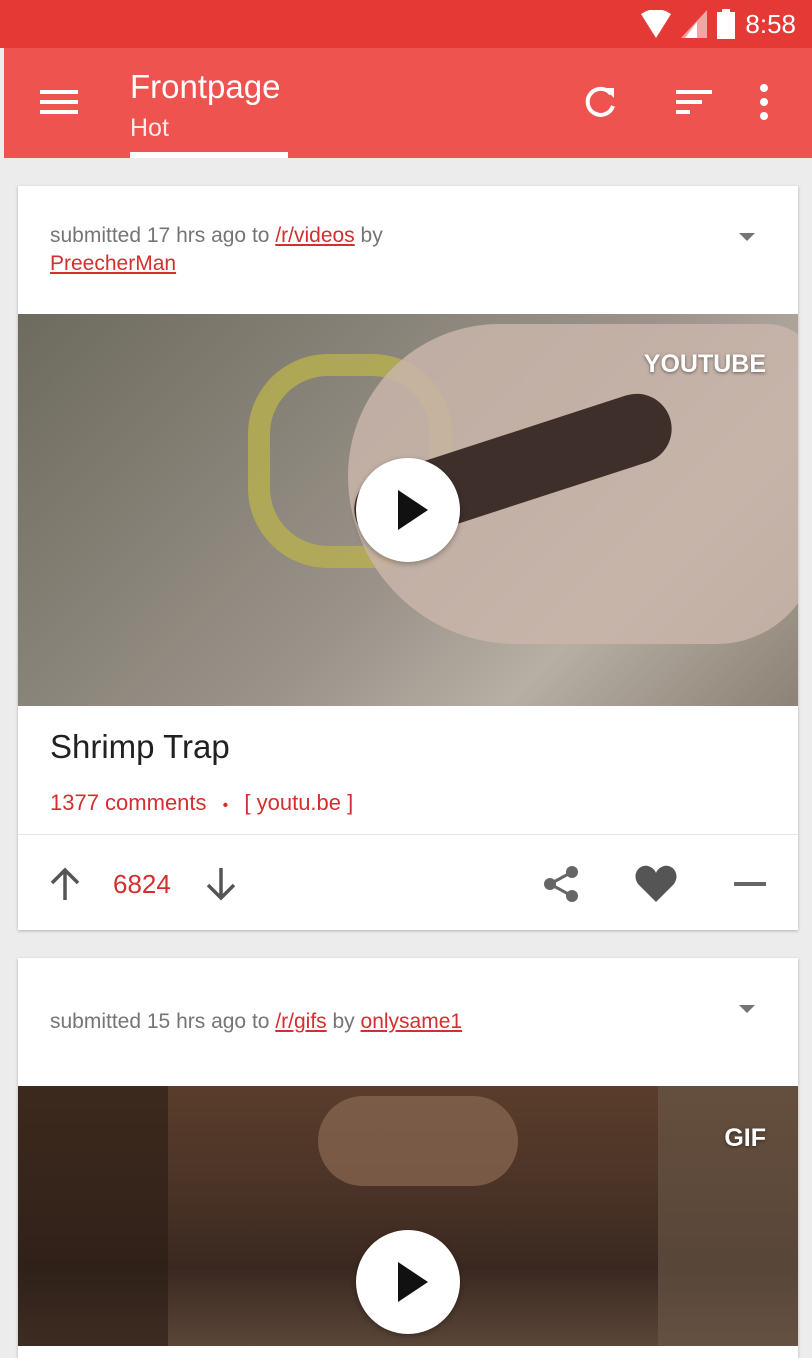 The height and width of the screenshot is (1358, 812). Describe the element at coordinates (163, 235) in the screenshot. I see `submitted-text: submitted 17 hrs ago to` at that location.